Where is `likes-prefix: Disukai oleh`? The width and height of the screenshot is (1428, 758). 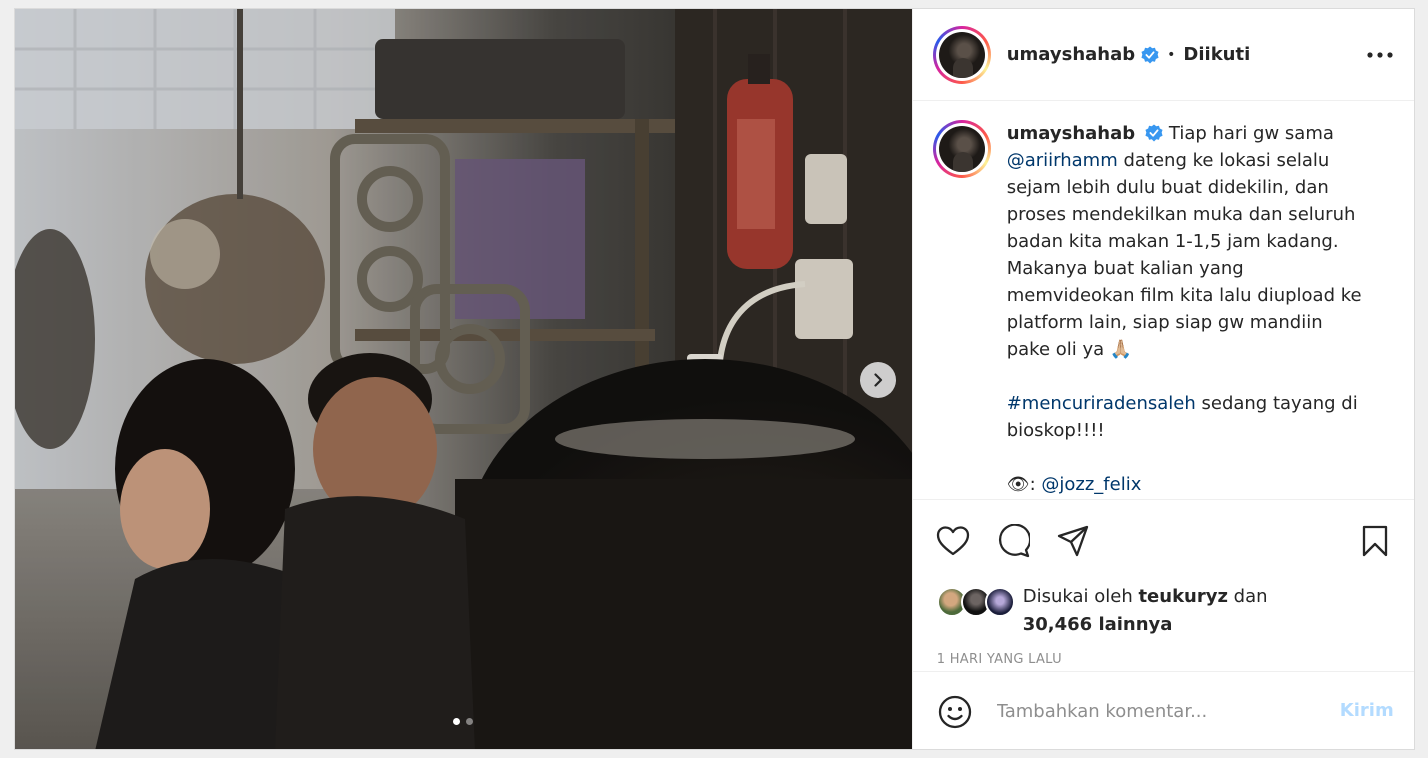 likes-prefix: Disukai oleh is located at coordinates (1080, 596).